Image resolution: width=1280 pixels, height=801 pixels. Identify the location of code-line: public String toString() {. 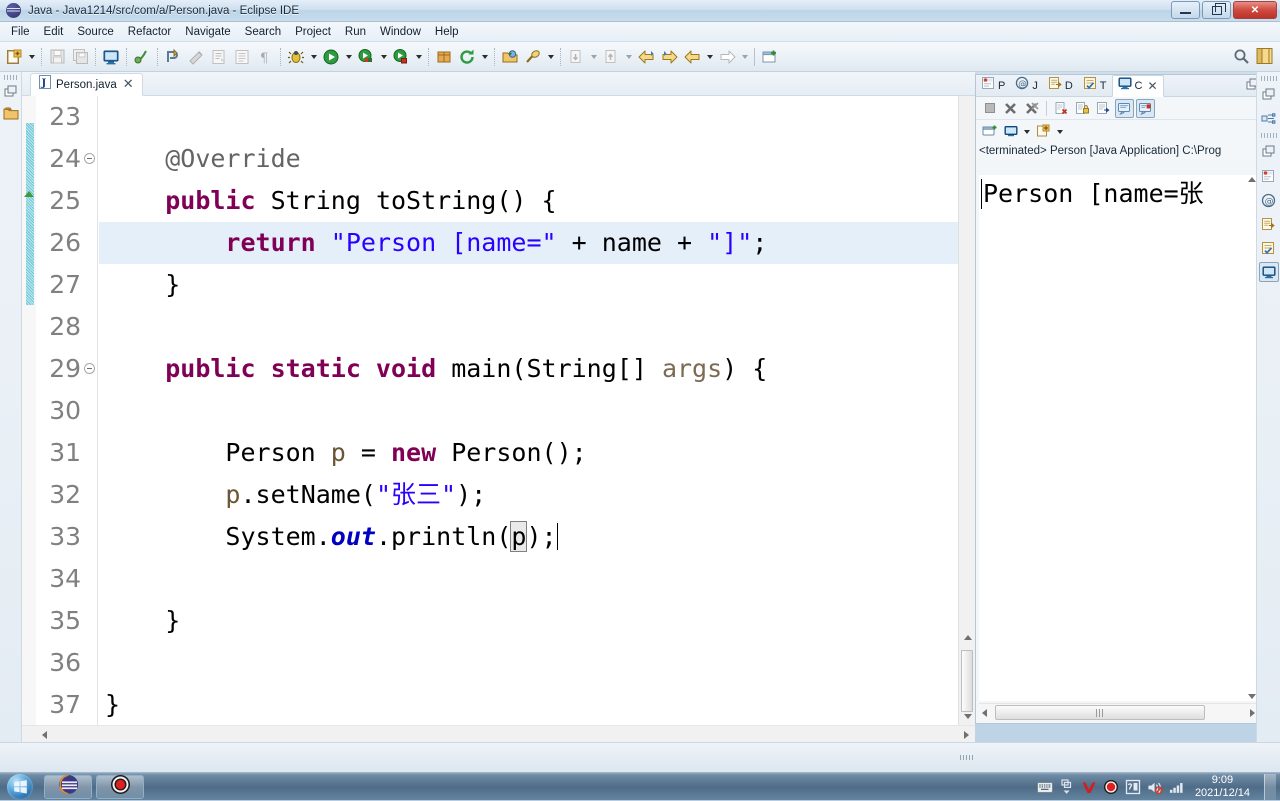
(528, 201).